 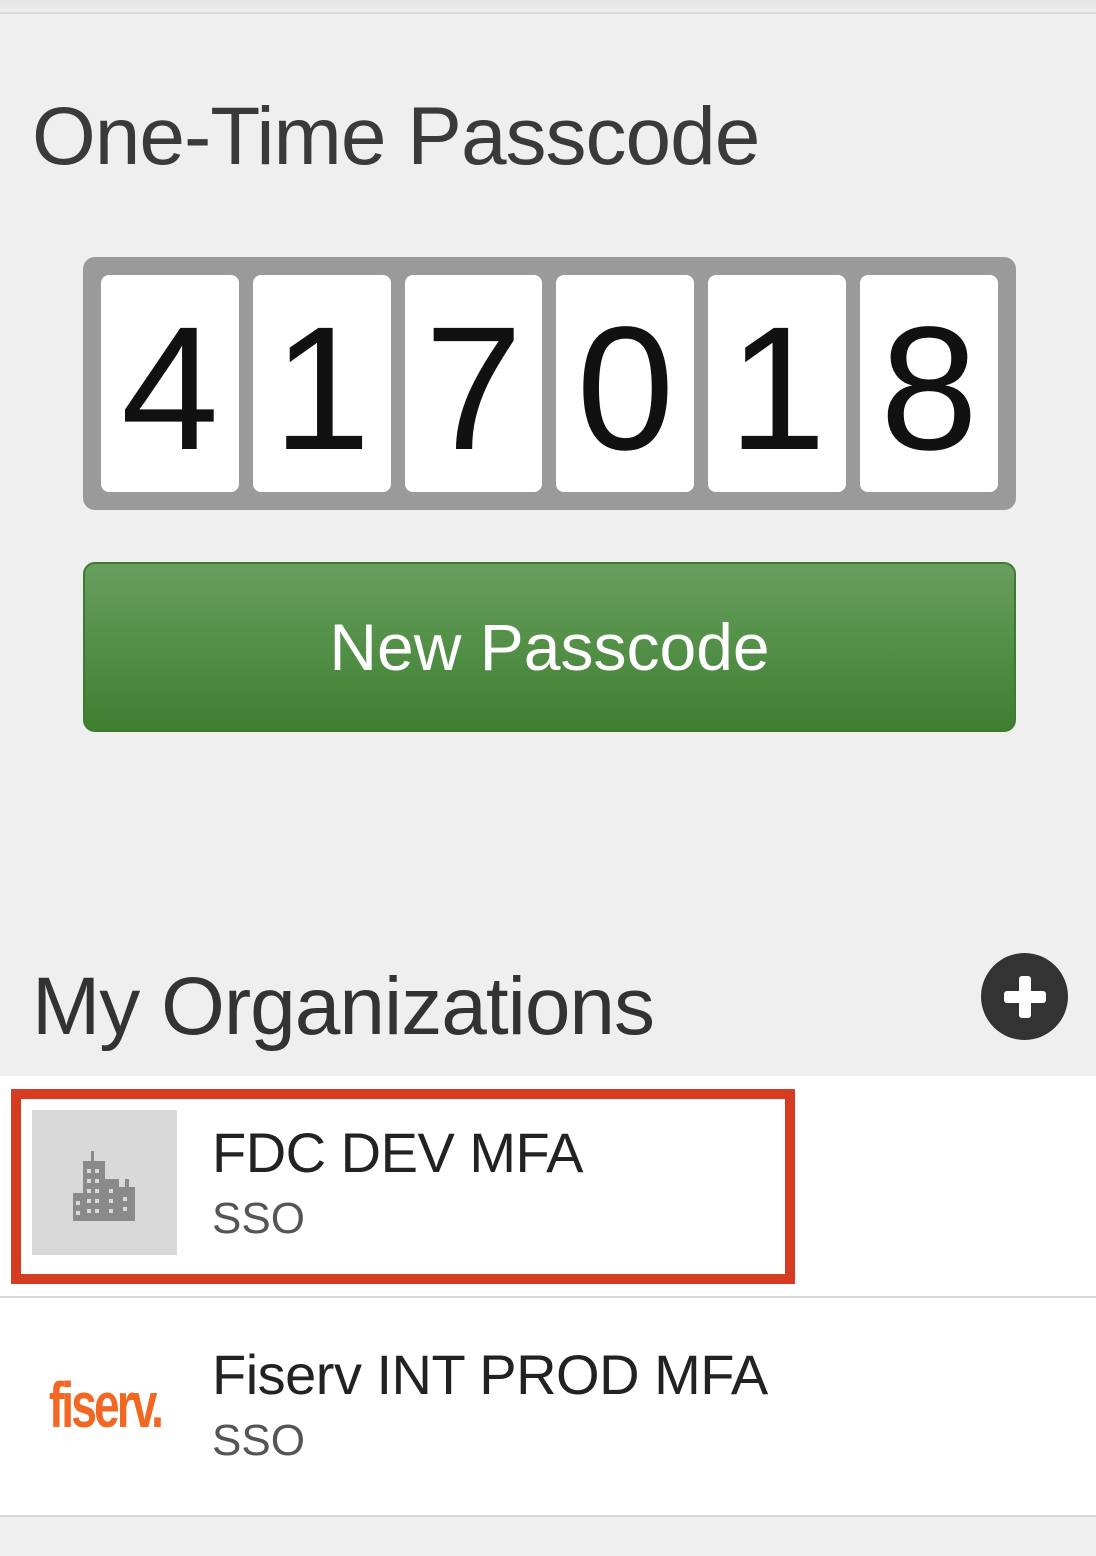 I want to click on passcode-display: 4 1 7 0 1 8, so click(x=549, y=383).